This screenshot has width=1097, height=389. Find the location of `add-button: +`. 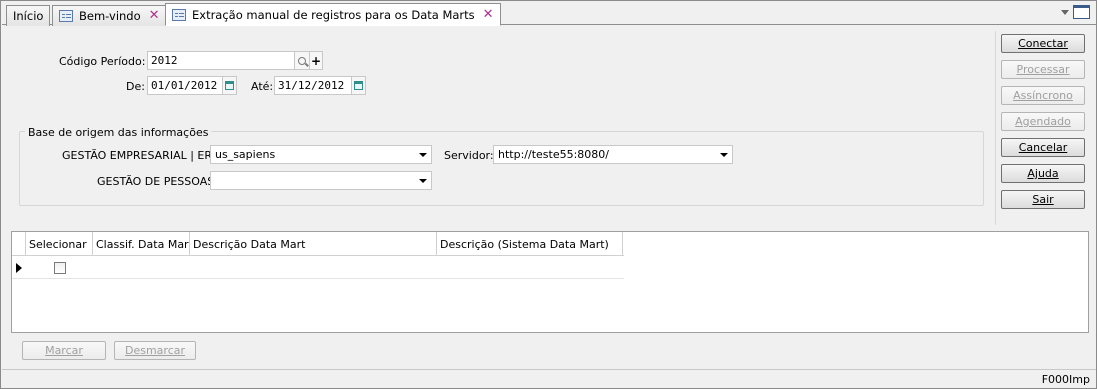

add-button: + is located at coordinates (316, 60).